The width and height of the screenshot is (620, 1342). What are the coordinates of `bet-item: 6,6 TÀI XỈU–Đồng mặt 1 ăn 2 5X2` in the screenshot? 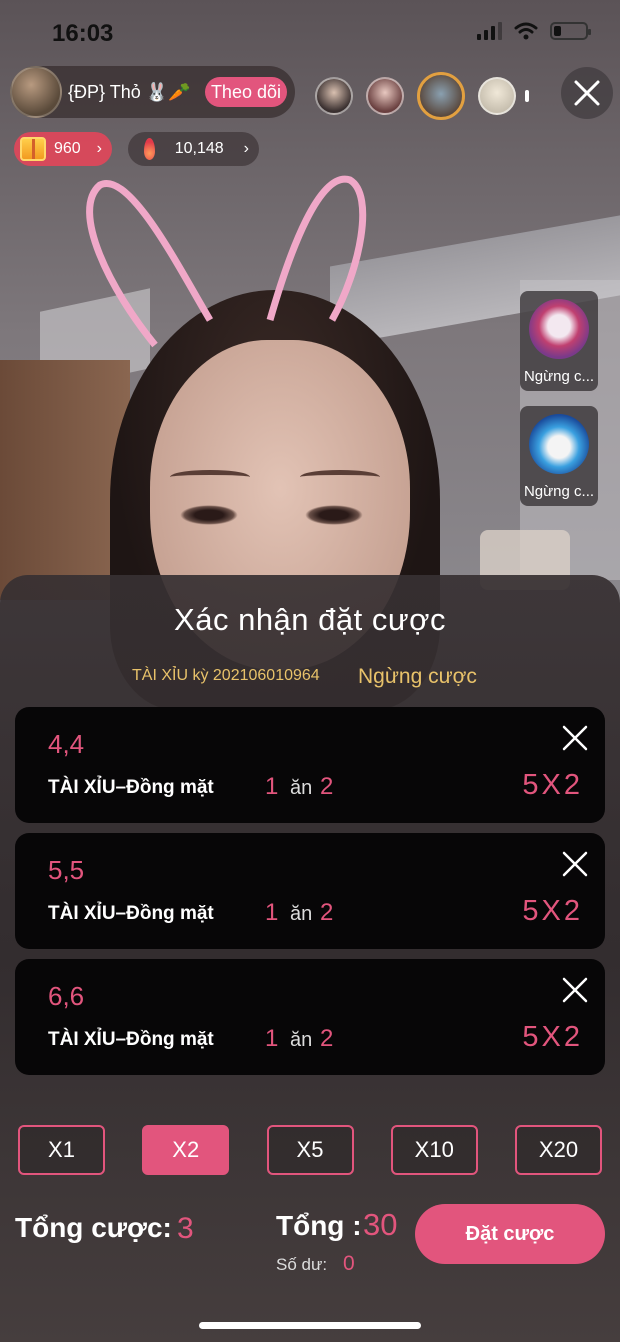 It's located at (310, 1017).